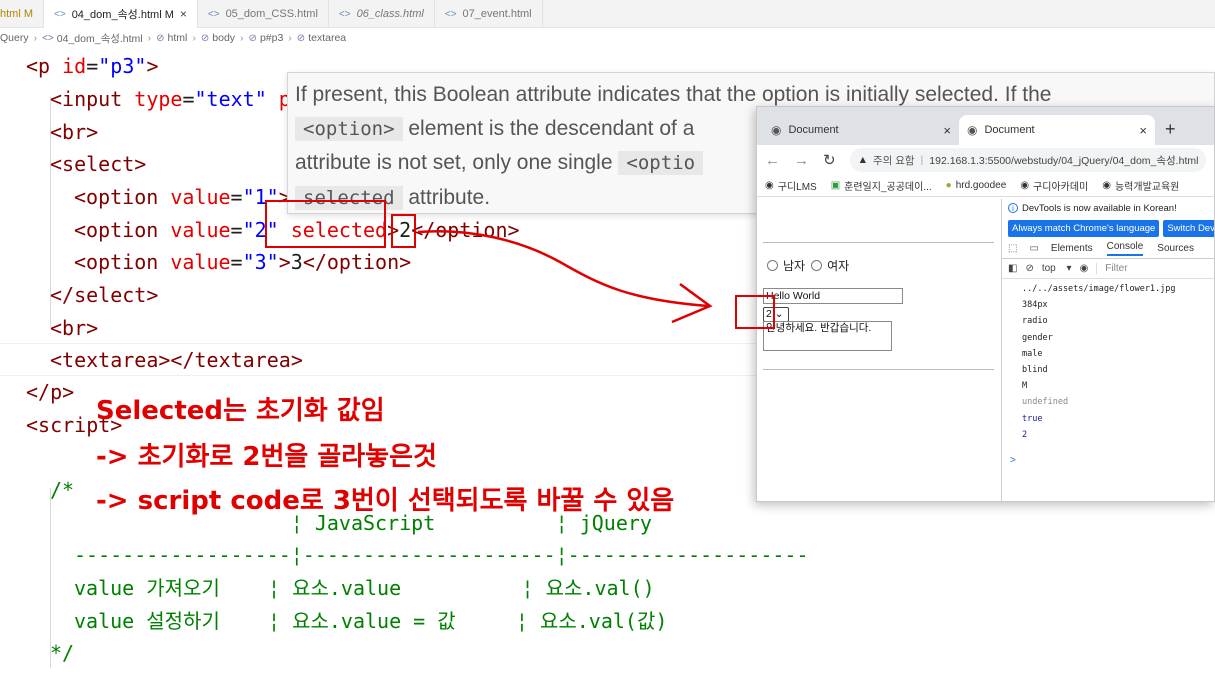 This screenshot has height=694, width=1215. What do you see at coordinates (266, 457) in the screenshot?
I see `annotation-note: -> 초기화로 2번을 골라놓은것` at bounding box center [266, 457].